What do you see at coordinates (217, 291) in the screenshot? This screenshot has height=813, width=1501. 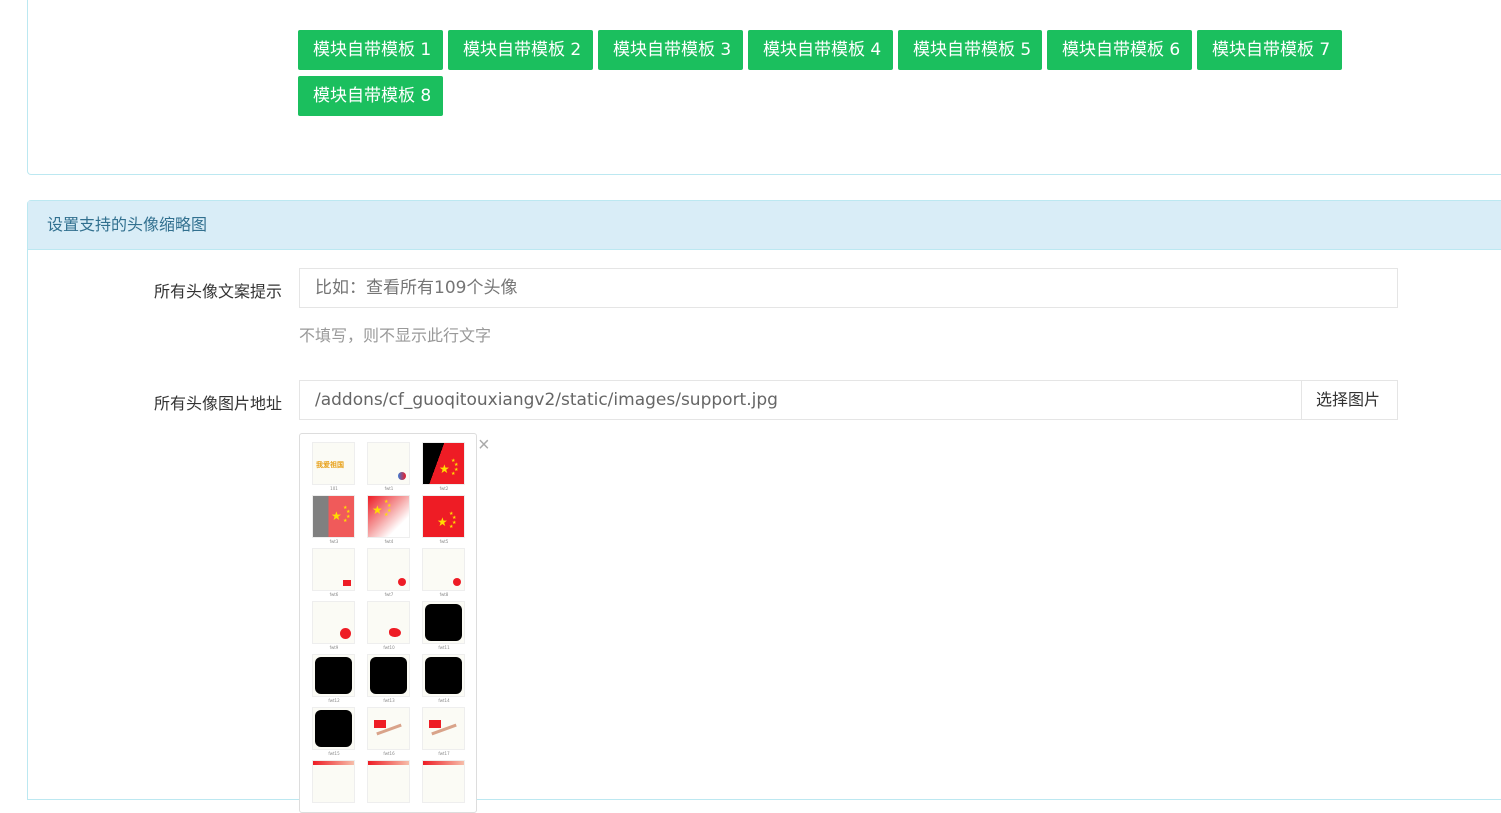 I see `text-hint-label: 所有头像文案提示` at bounding box center [217, 291].